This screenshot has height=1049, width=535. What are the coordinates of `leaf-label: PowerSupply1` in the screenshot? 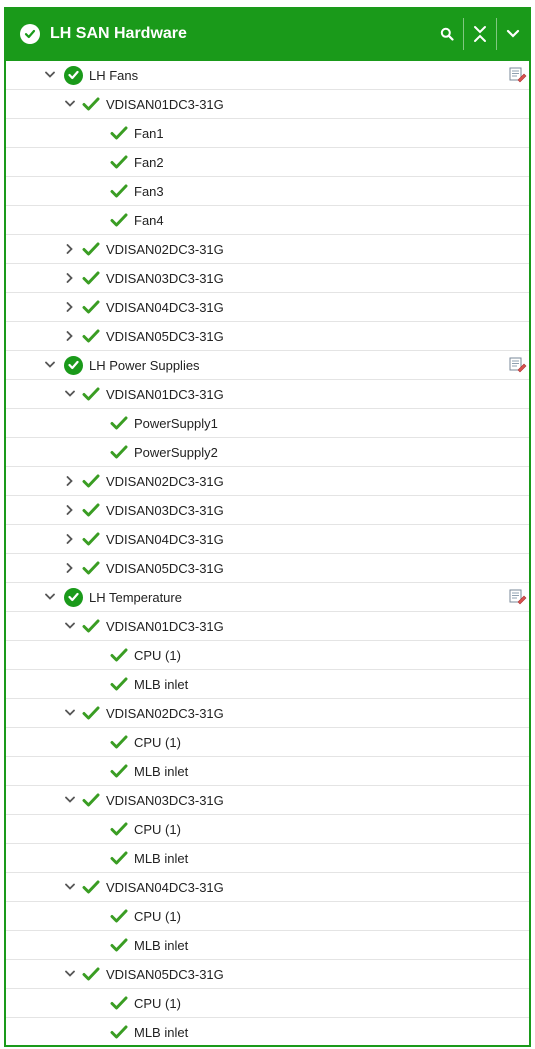 It's located at (176, 423).